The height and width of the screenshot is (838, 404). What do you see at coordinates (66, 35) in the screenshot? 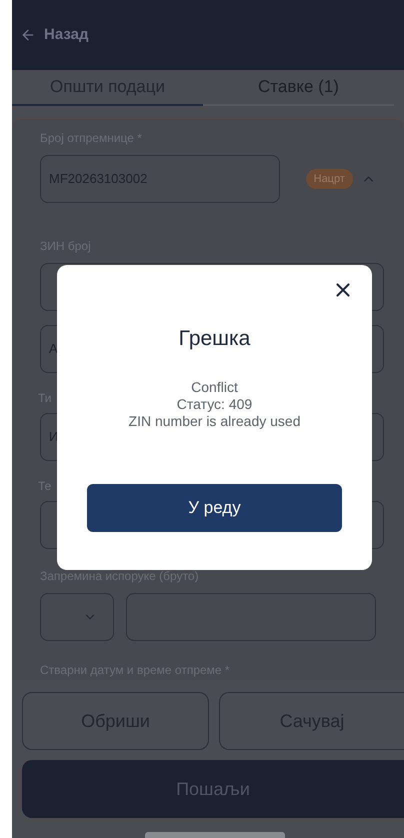
I see `back-link: Назад` at bounding box center [66, 35].